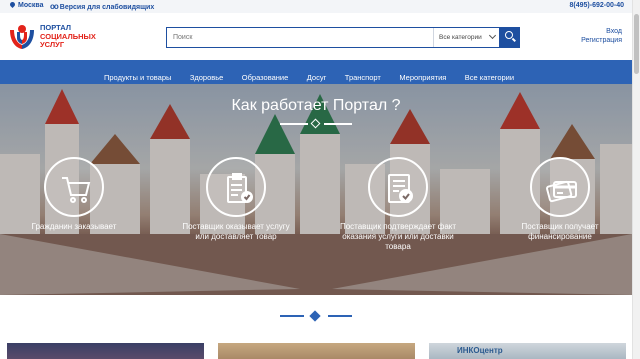  What do you see at coordinates (137, 77) in the screenshot?
I see `nav-item-products: Продукты и товары` at bounding box center [137, 77].